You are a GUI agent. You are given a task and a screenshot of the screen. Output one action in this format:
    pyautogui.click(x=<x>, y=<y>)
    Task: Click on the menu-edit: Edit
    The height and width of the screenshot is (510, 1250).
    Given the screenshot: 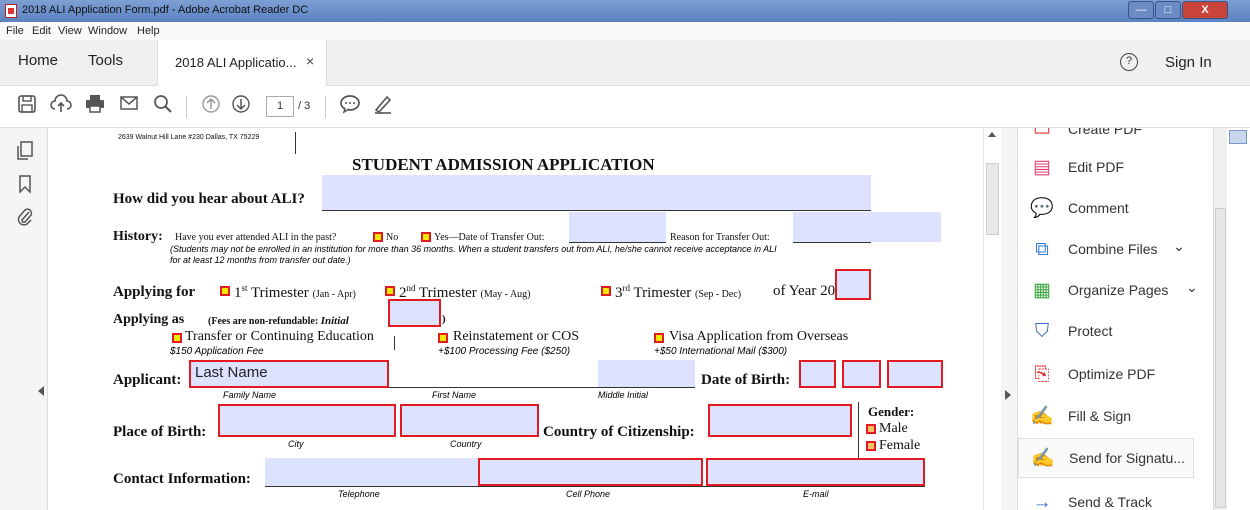 What is the action you would take?
    pyautogui.click(x=41, y=31)
    